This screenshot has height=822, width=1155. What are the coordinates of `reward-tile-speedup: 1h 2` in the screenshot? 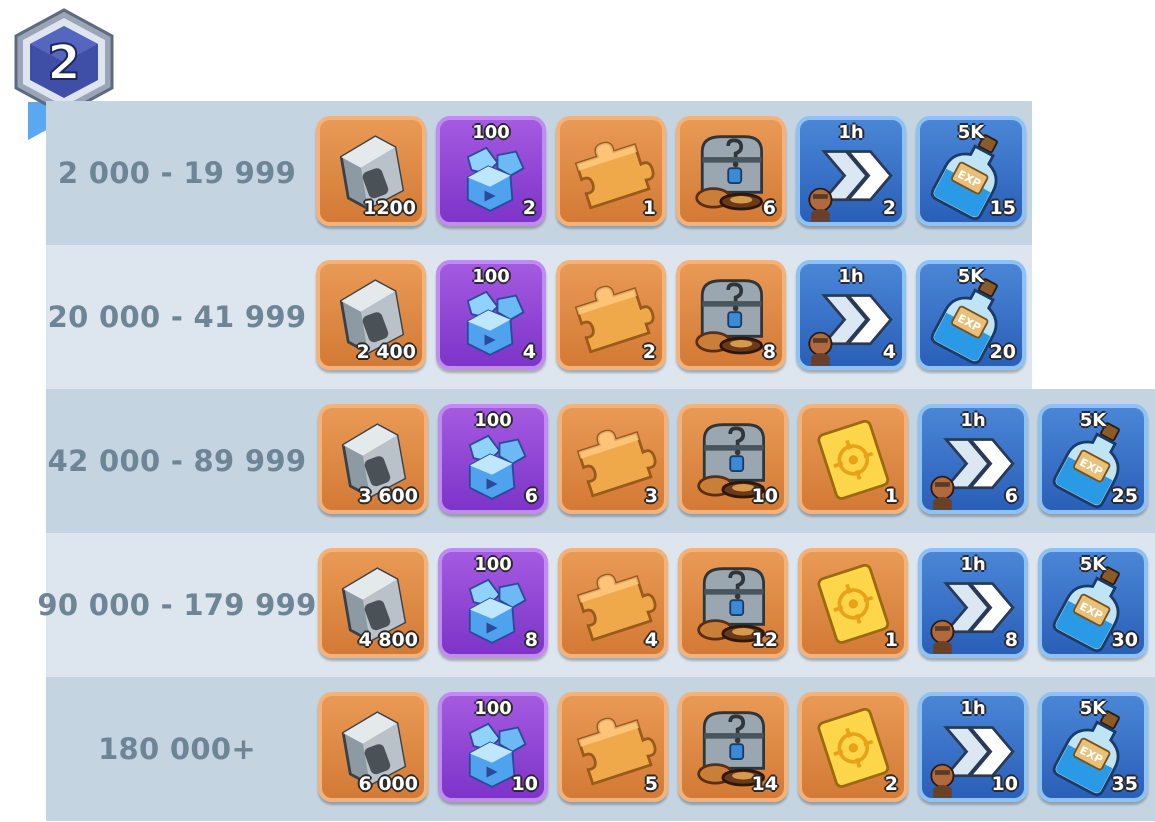 It's located at (851, 171).